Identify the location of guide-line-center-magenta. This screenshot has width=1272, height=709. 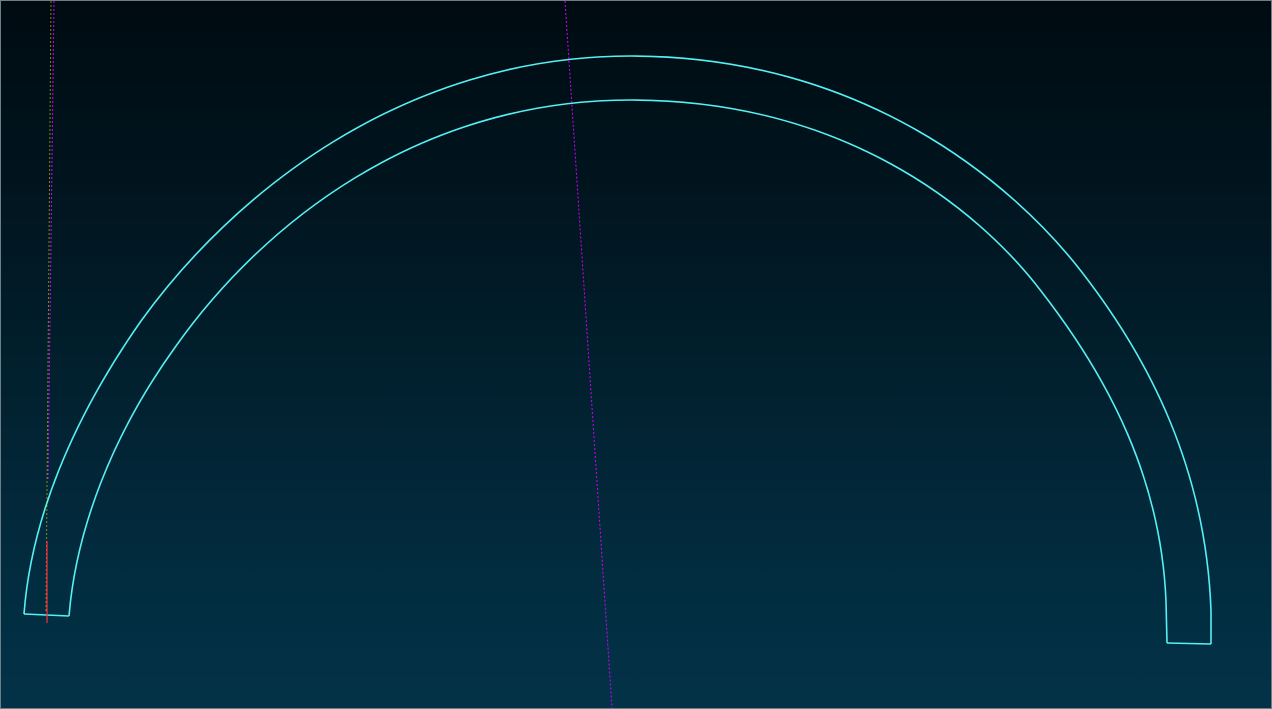
(588, 354).